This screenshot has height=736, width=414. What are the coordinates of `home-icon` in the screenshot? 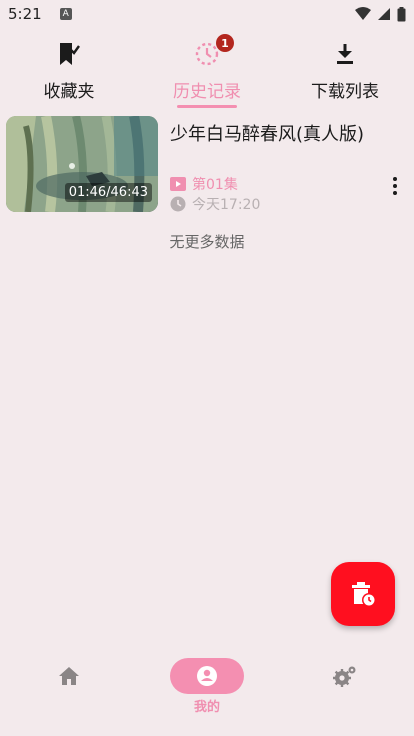 It's located at (69, 676).